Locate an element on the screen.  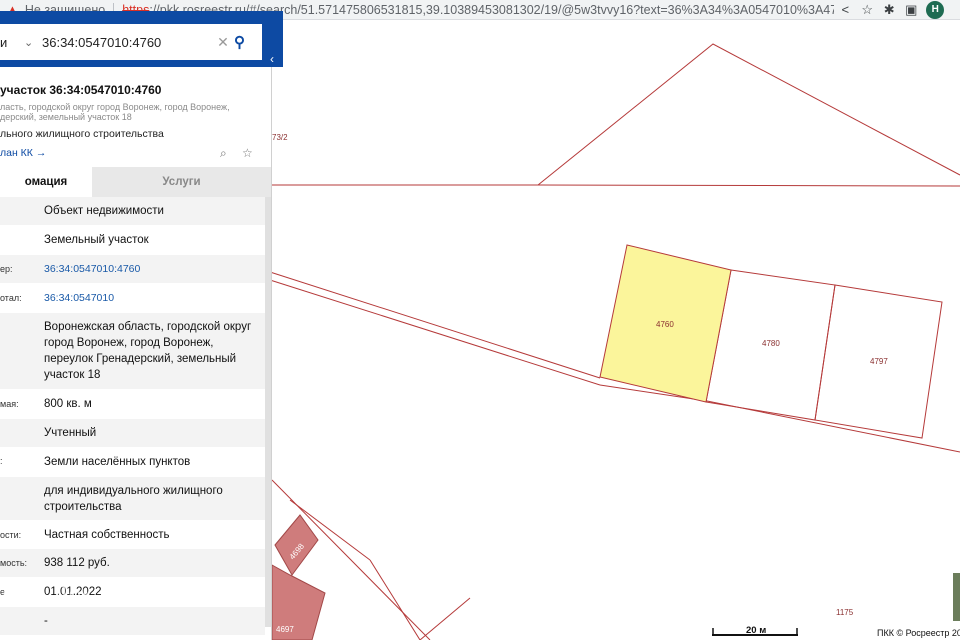
card-purpose: льного жилищного строительства is located at coordinates (82, 134).